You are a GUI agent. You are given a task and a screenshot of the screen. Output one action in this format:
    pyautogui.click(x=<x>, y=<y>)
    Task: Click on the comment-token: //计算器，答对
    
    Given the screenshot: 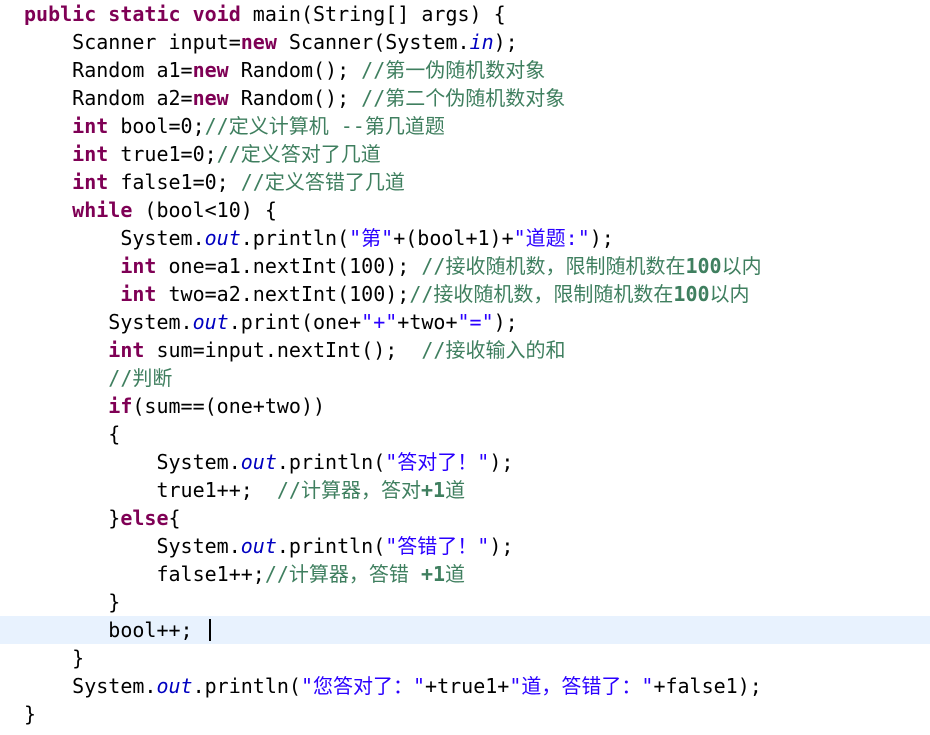 What is the action you would take?
    pyautogui.click(x=348, y=490)
    